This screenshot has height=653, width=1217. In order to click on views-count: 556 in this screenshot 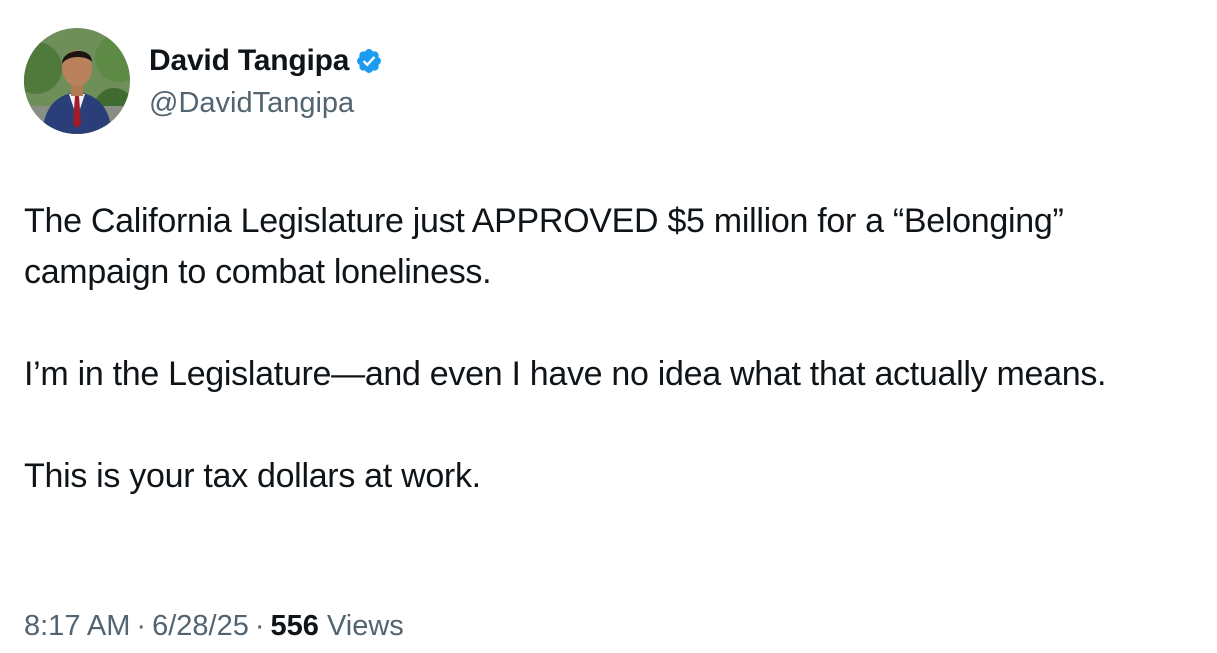, I will do `click(294, 626)`.